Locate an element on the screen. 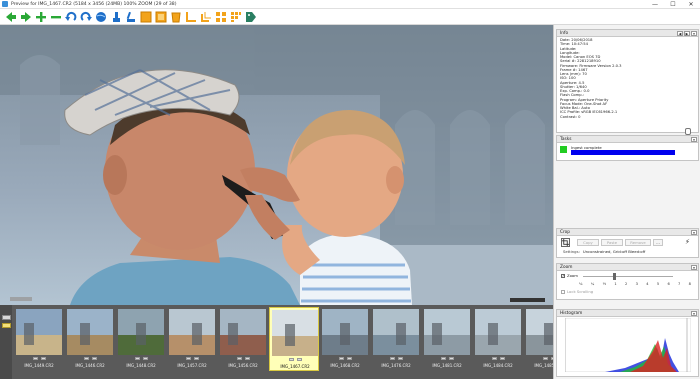  zoom-level-tick: 5 is located at coordinates (658, 284).